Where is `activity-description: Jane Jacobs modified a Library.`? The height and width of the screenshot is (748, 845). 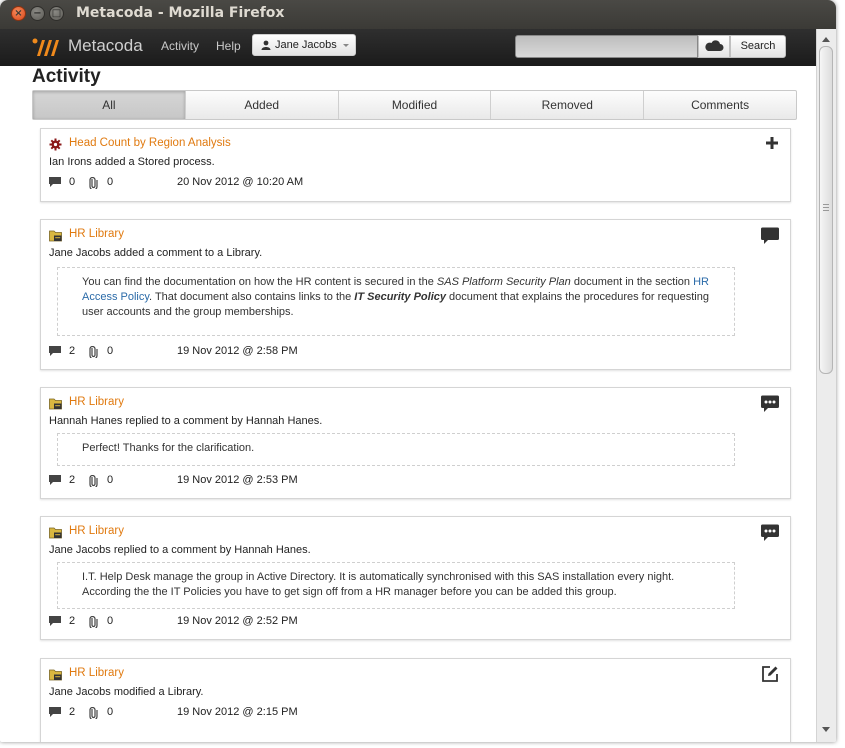
activity-description: Jane Jacobs modified a Library. is located at coordinates (126, 692).